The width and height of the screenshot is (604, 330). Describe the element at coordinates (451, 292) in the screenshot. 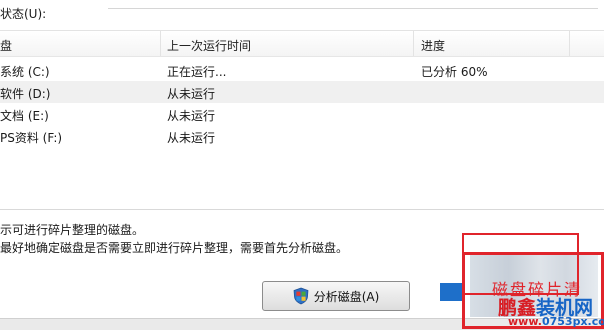

I see `arrow-decoration` at that location.